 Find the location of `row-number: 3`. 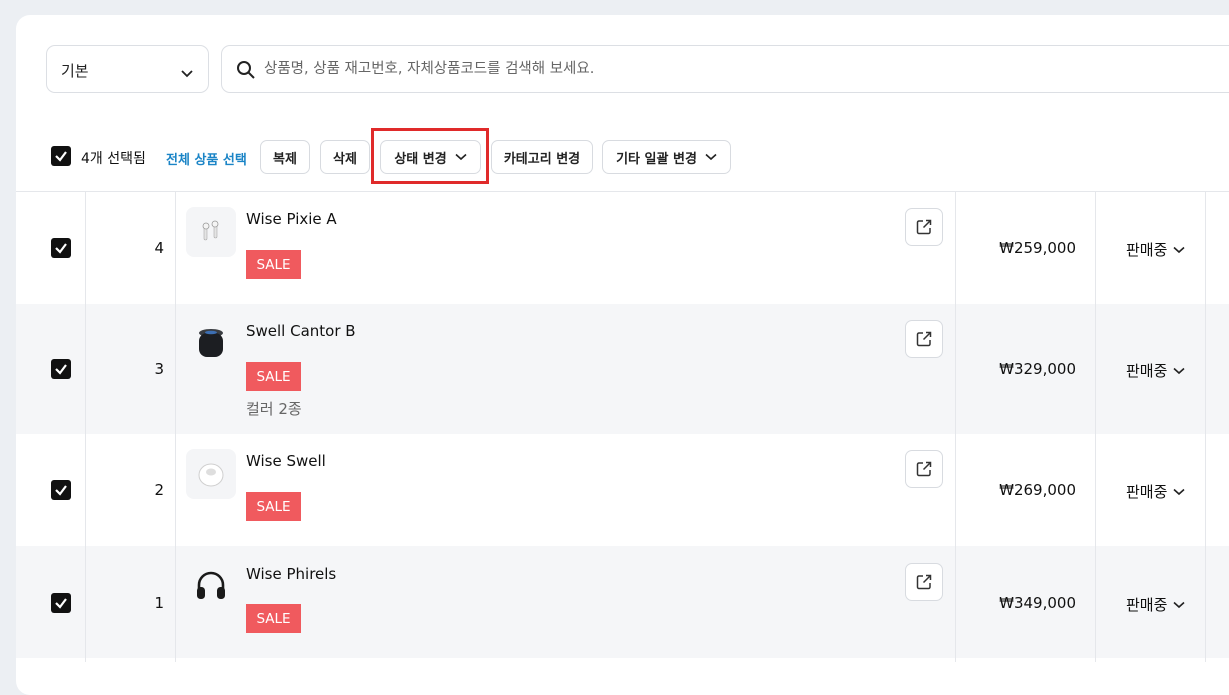

row-number: 3 is located at coordinates (159, 369).